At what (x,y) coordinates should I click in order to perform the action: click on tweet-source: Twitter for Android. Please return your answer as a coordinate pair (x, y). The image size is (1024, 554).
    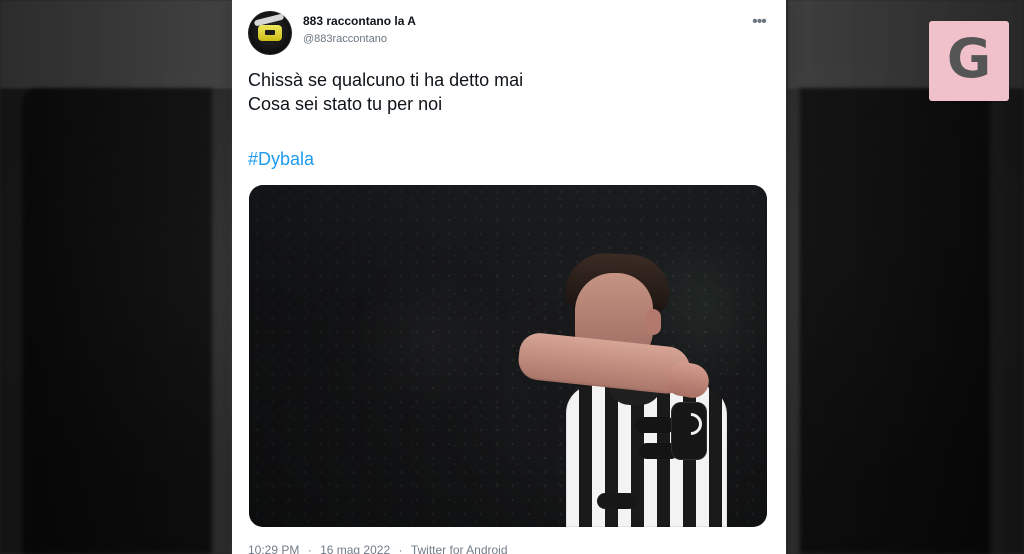
    Looking at the image, I should click on (459, 548).